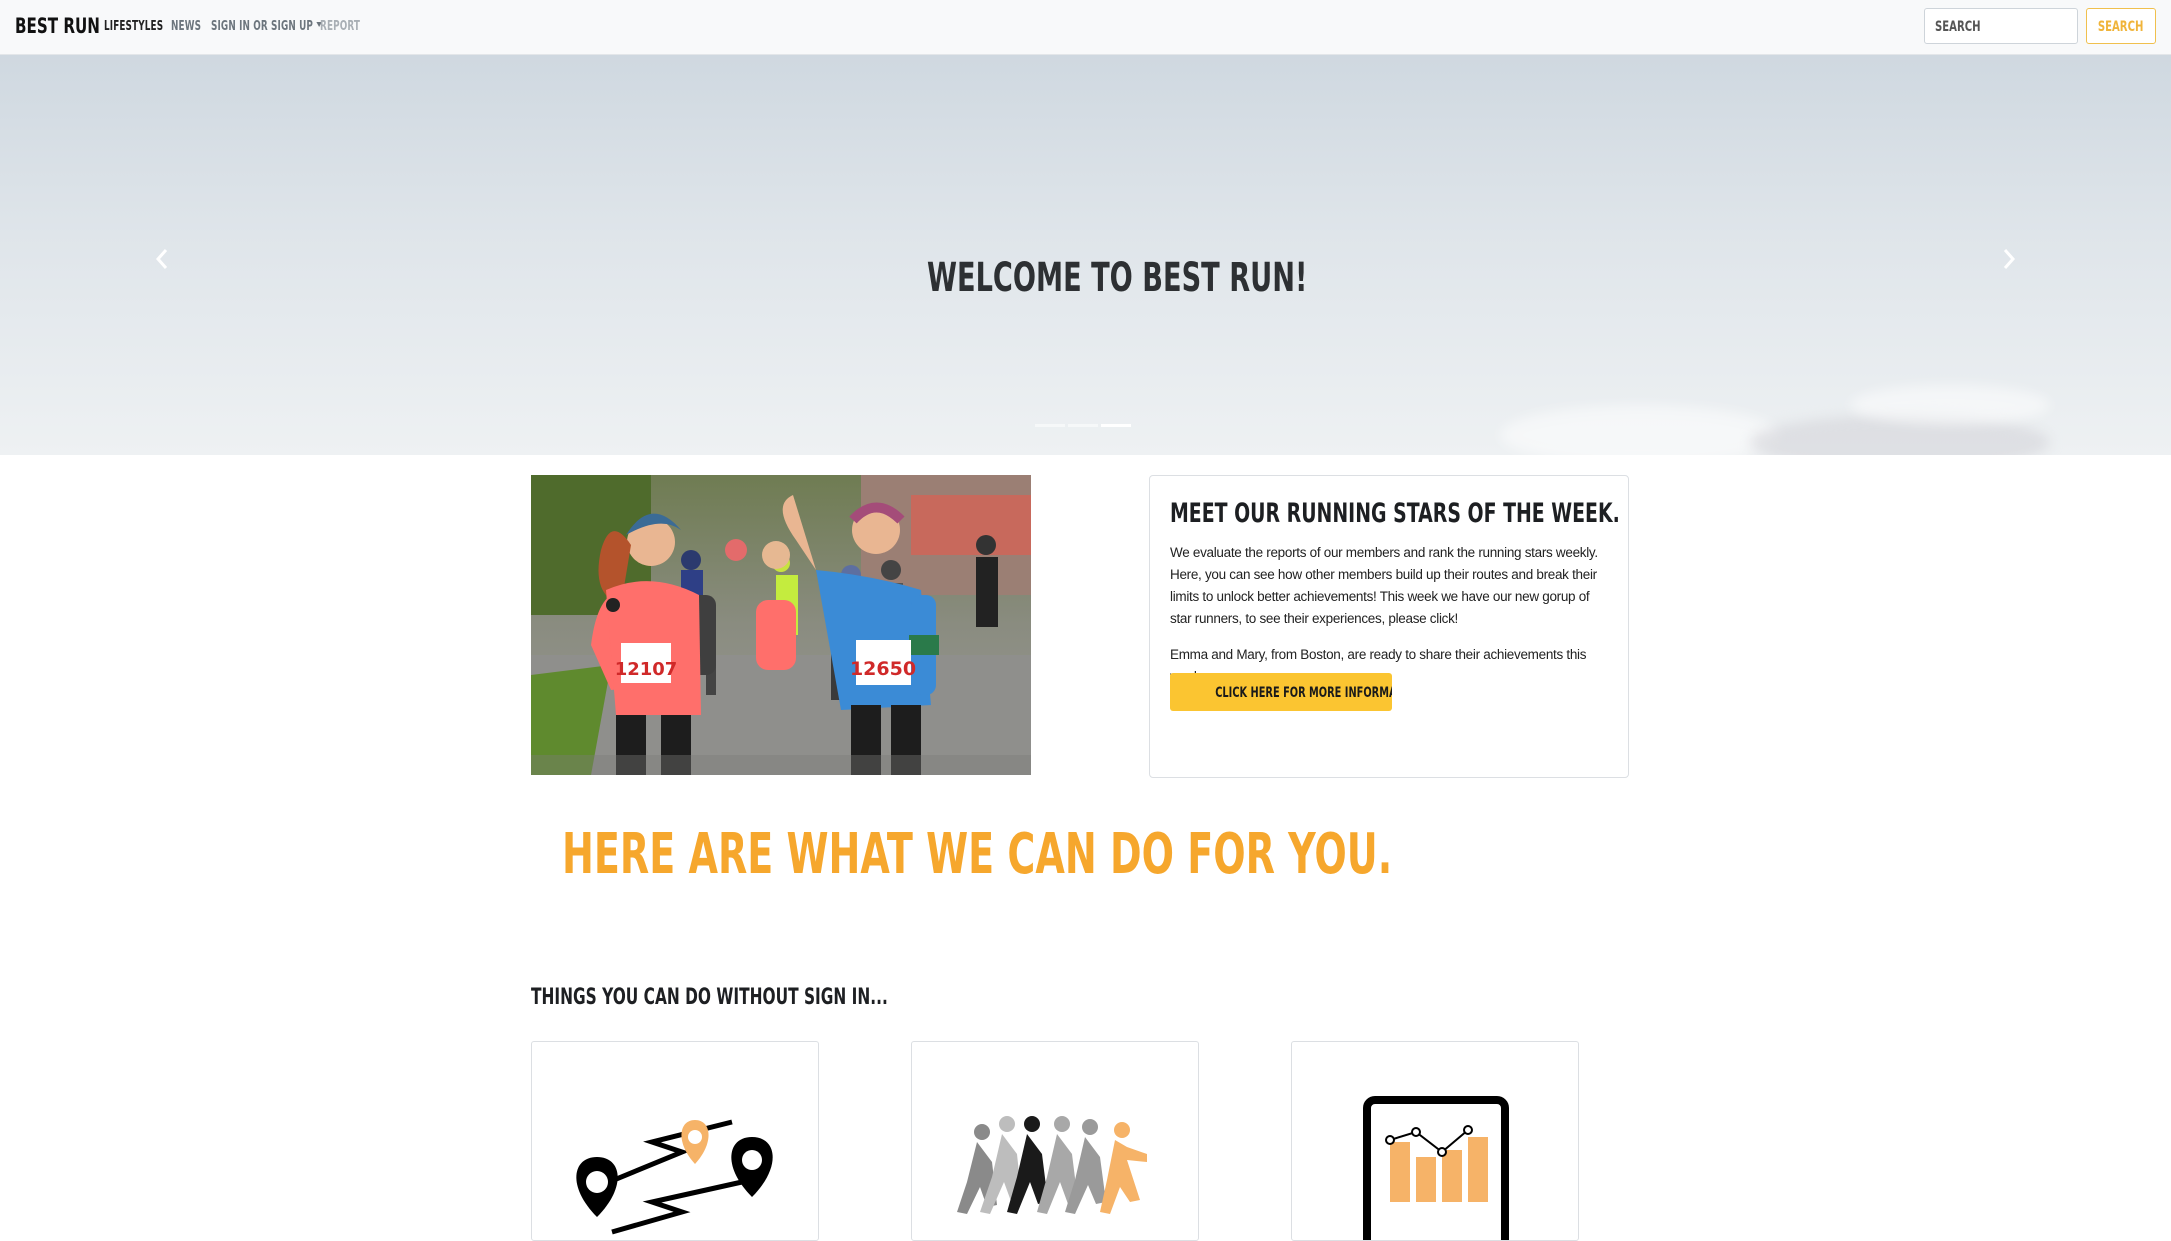  What do you see at coordinates (1052, 1165) in the screenshot?
I see `runners-group-icon` at bounding box center [1052, 1165].